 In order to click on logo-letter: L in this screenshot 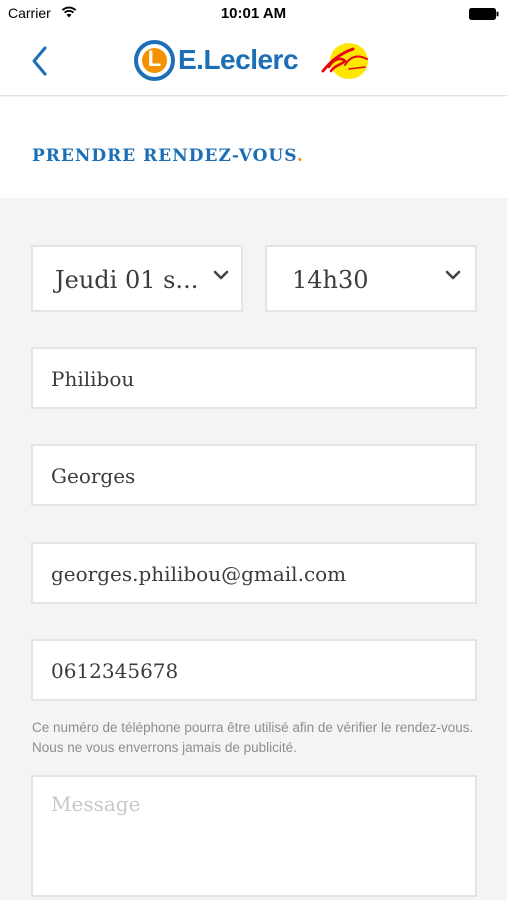, I will do `click(154, 58)`.